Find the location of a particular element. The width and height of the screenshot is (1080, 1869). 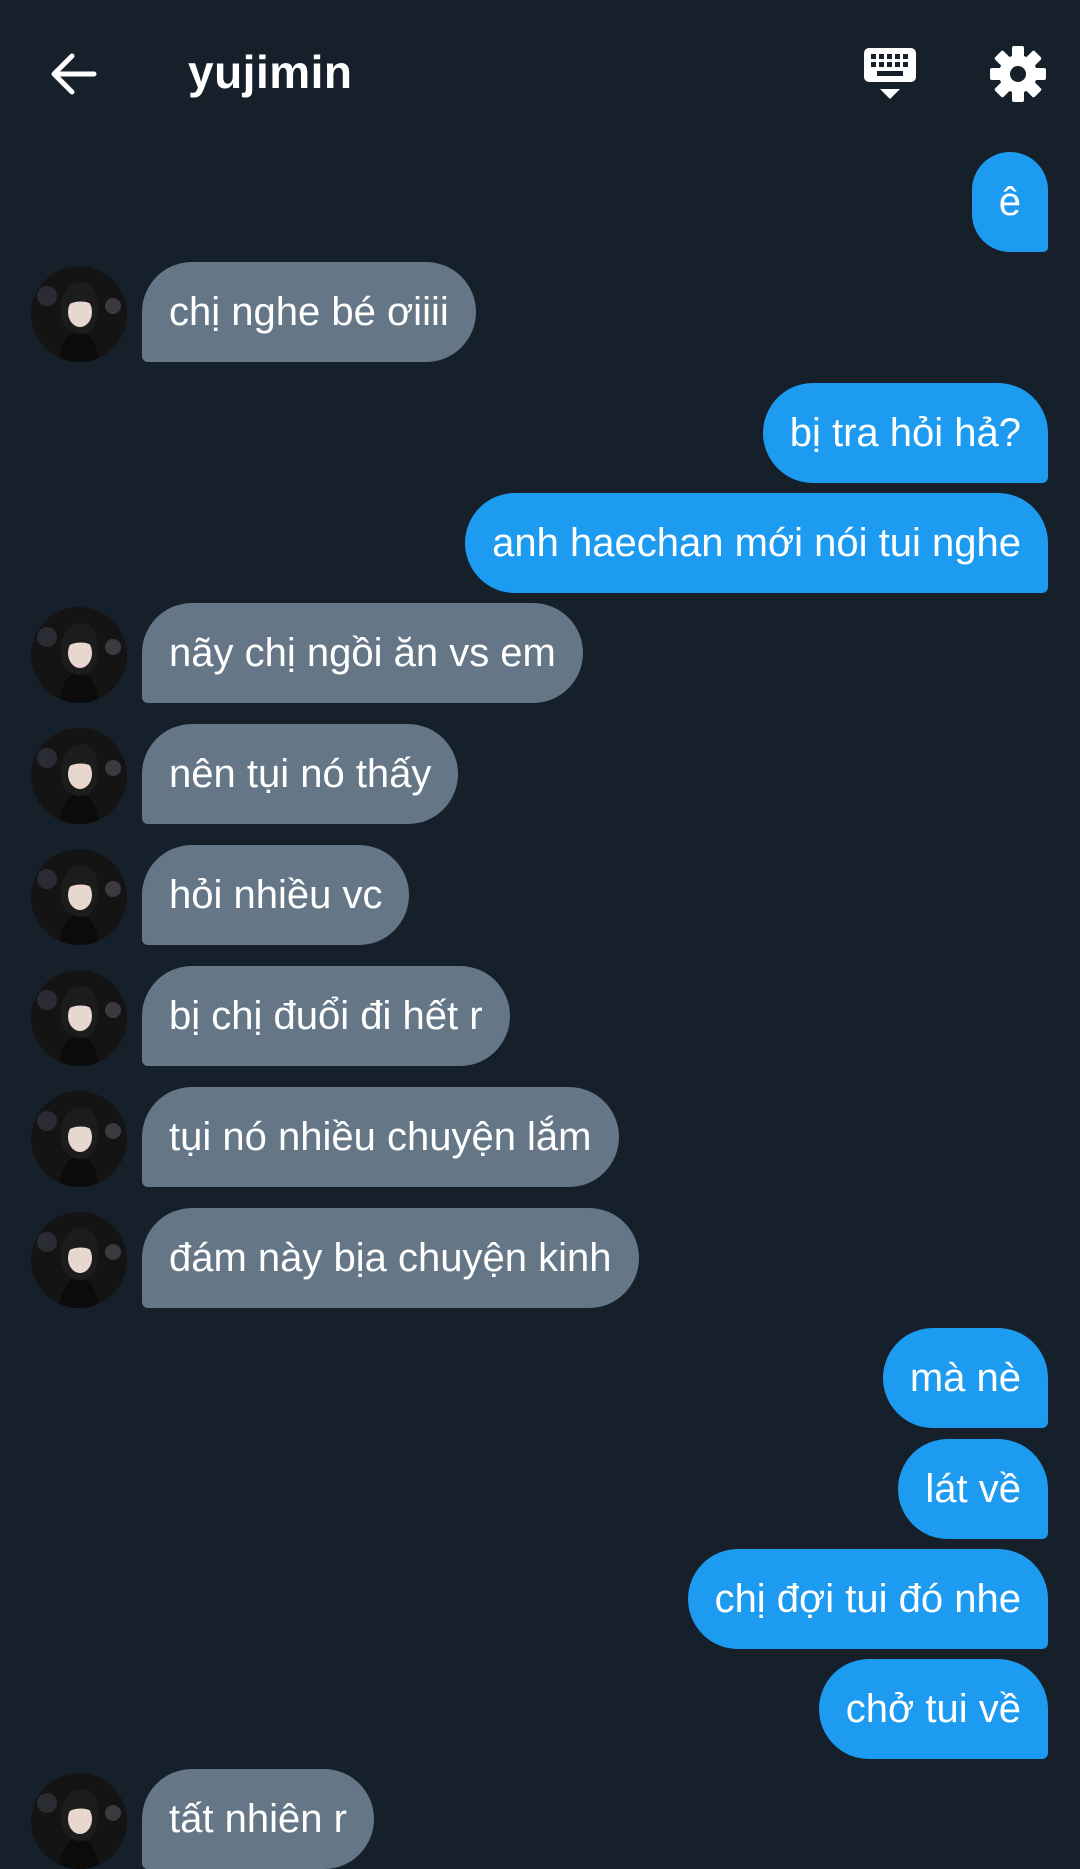

message-bubble-received: tất nhiên r is located at coordinates (258, 1819).